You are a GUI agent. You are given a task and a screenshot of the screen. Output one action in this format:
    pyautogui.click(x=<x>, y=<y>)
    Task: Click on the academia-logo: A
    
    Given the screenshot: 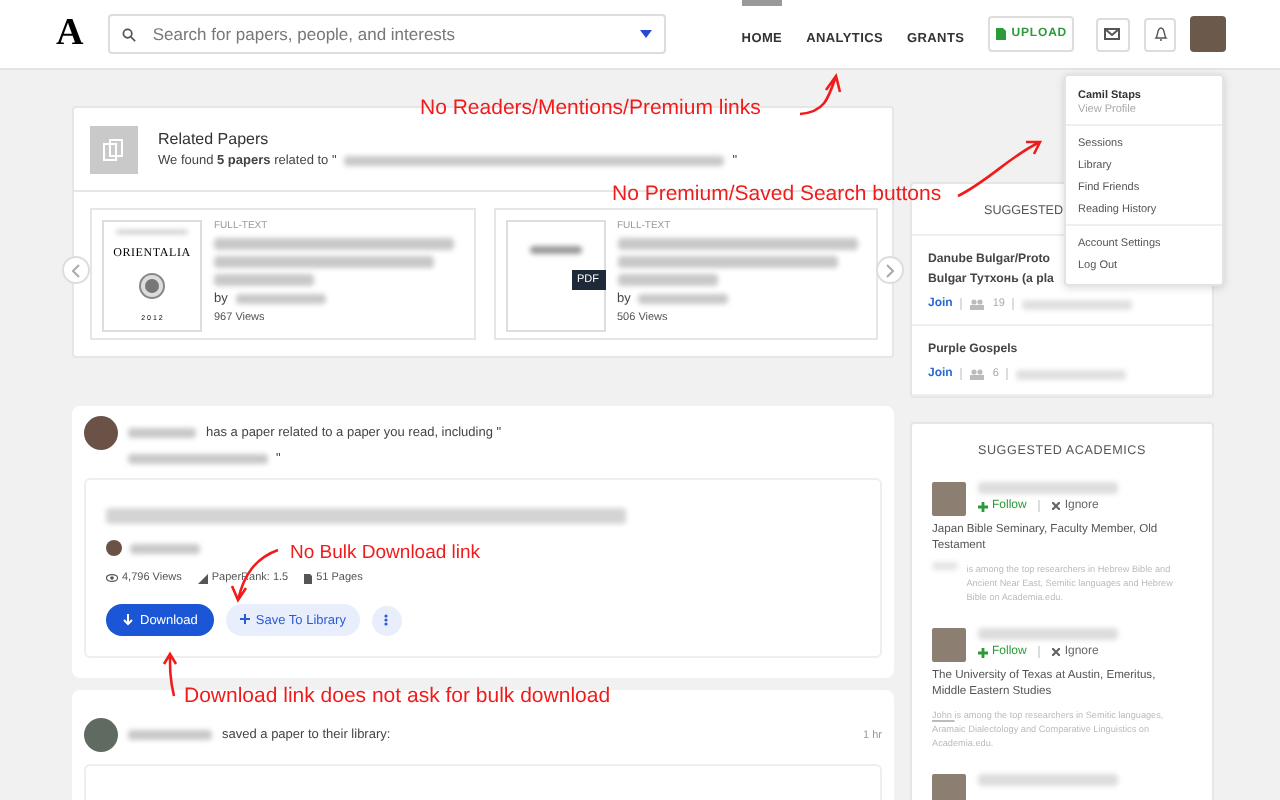 What is the action you would take?
    pyautogui.click(x=82, y=34)
    